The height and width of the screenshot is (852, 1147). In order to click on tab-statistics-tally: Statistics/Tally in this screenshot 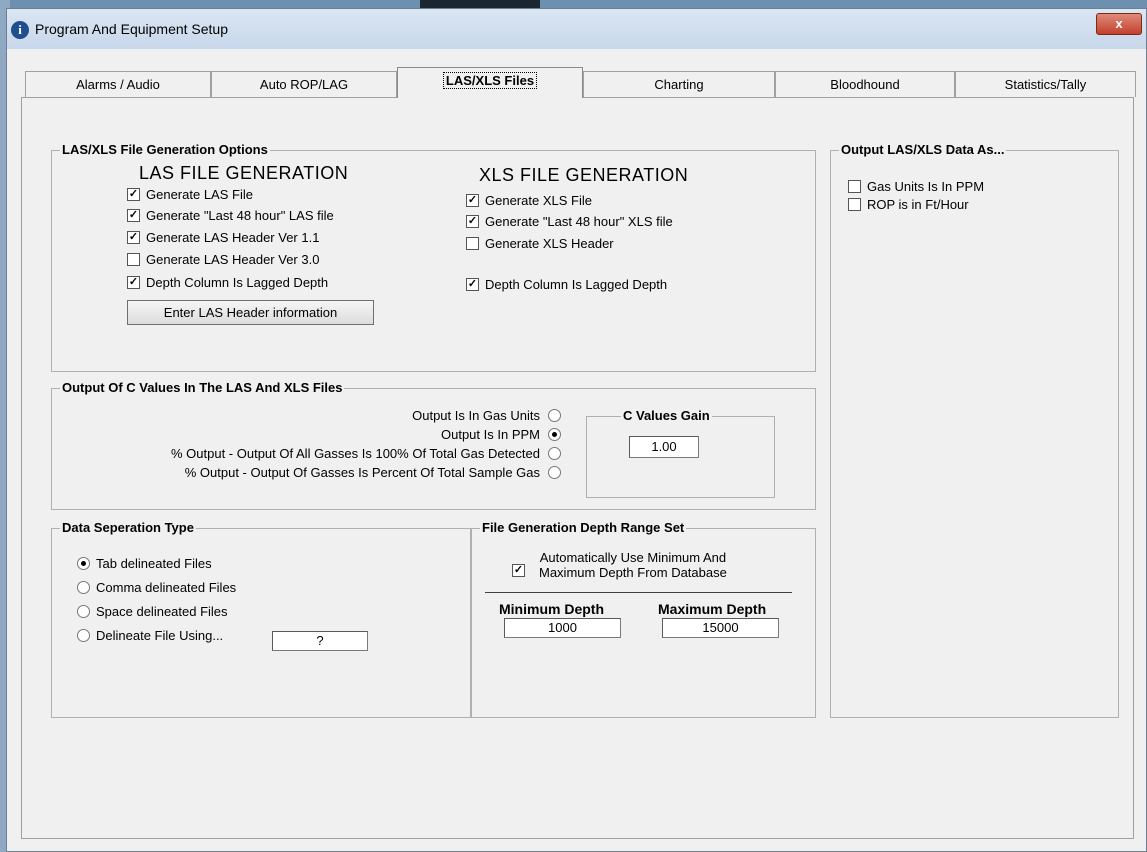, I will do `click(1045, 84)`.